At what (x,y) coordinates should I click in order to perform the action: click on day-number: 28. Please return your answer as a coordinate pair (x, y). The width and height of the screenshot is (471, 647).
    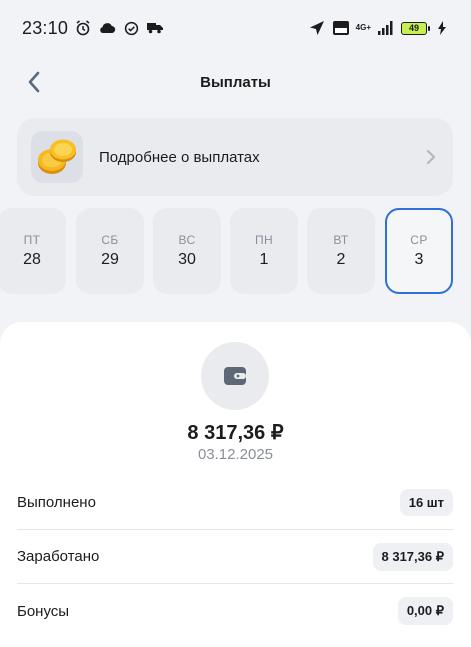
    Looking at the image, I should click on (32, 259).